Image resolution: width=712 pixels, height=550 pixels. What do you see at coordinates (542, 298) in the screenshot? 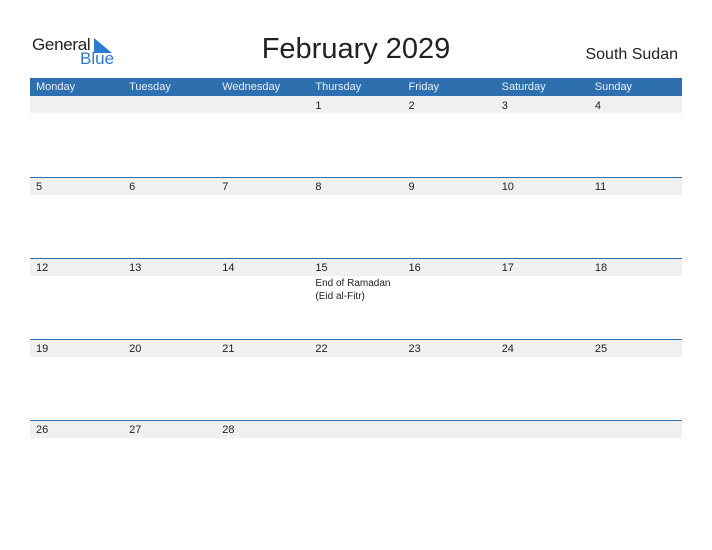
I see `day-cell: 17` at bounding box center [542, 298].